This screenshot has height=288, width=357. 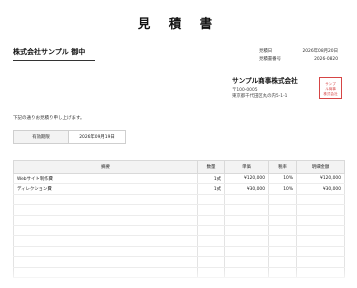 I want to click on document-title: 見 積 書, so click(x=178, y=23).